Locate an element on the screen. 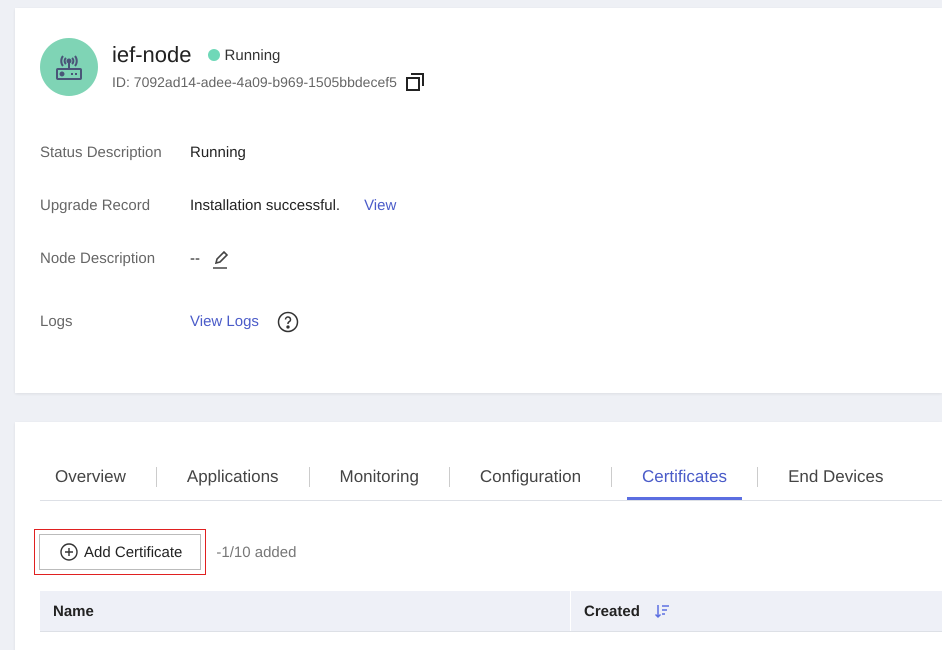 The height and width of the screenshot is (650, 942). plus-icon is located at coordinates (69, 552).